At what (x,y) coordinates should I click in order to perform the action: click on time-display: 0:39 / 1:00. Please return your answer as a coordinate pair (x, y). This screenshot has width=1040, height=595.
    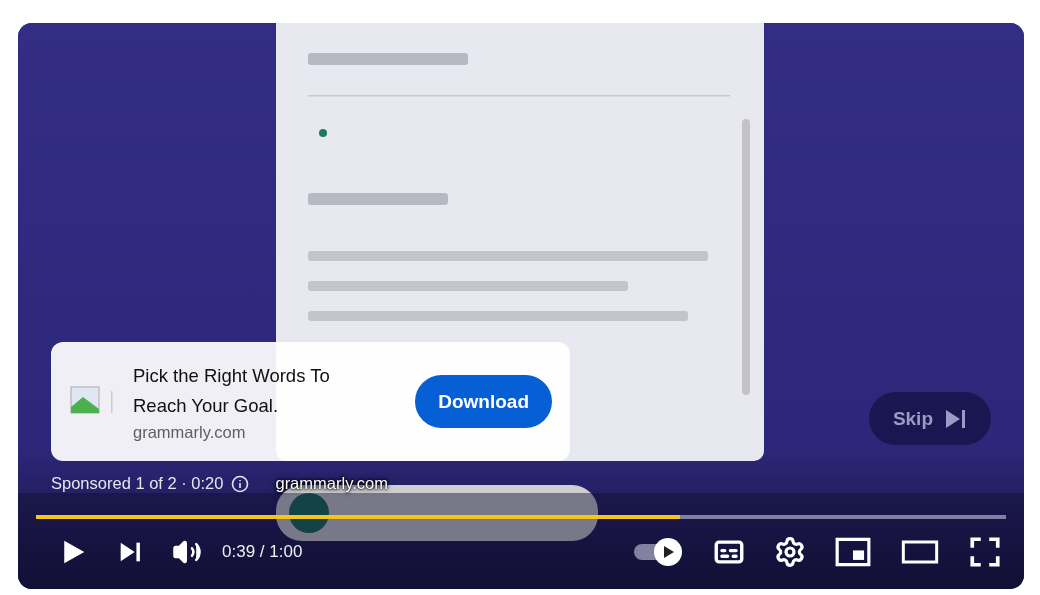
    Looking at the image, I should click on (262, 552).